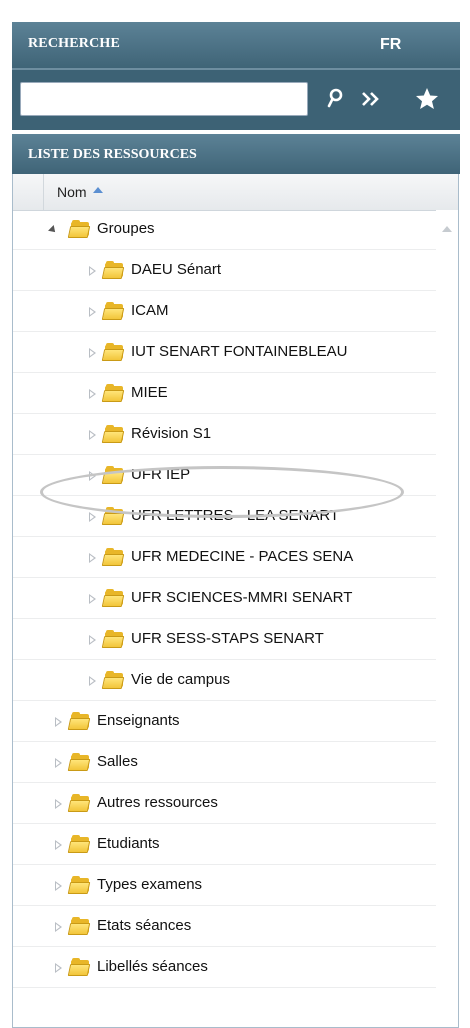 Image resolution: width=470 pixels, height=1028 pixels. What do you see at coordinates (236, 154) in the screenshot?
I see `resources-header: LISTE DES RESSOURCES` at bounding box center [236, 154].